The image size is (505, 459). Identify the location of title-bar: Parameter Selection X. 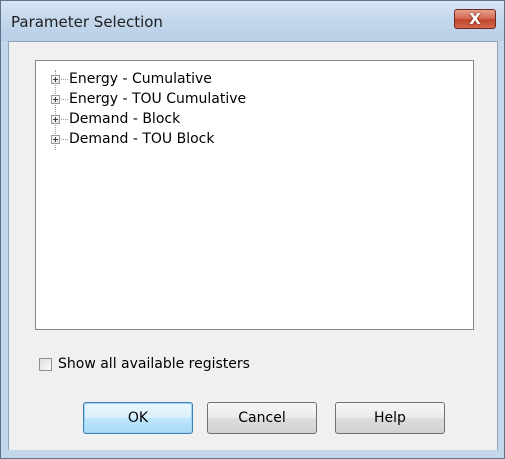
(252, 21).